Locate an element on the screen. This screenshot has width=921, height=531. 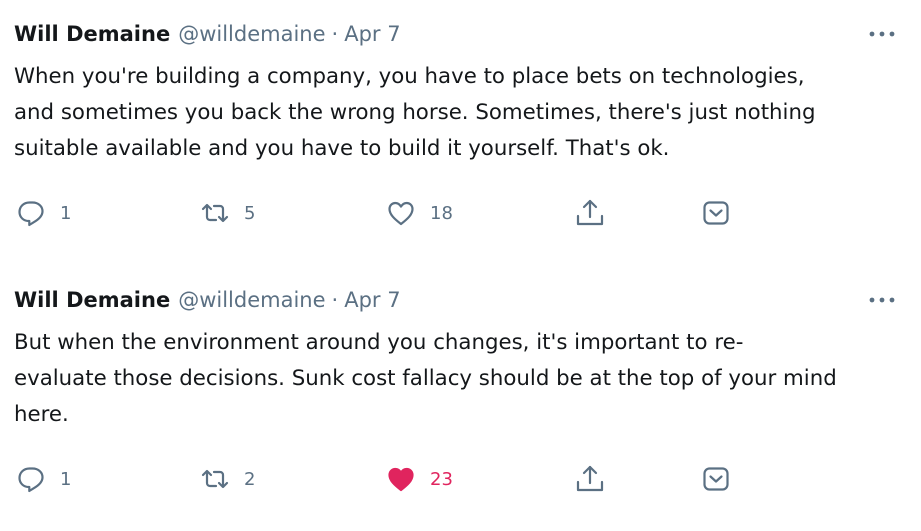
like-count: 23 is located at coordinates (441, 479).